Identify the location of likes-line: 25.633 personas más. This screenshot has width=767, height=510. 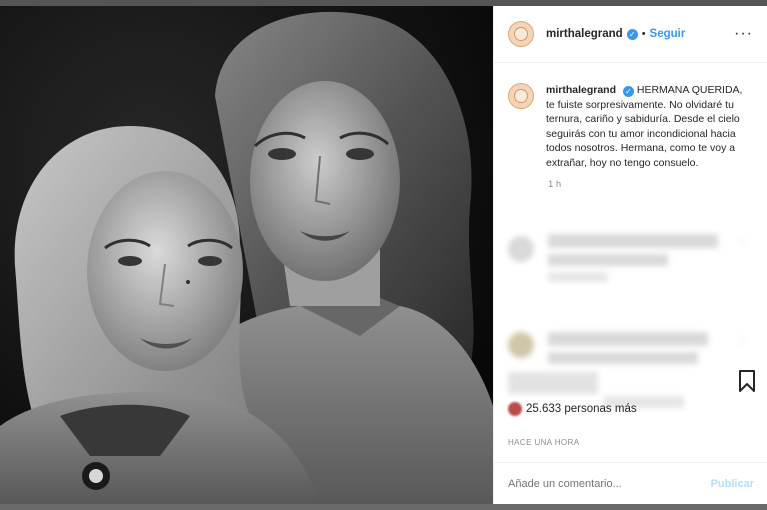
(572, 409).